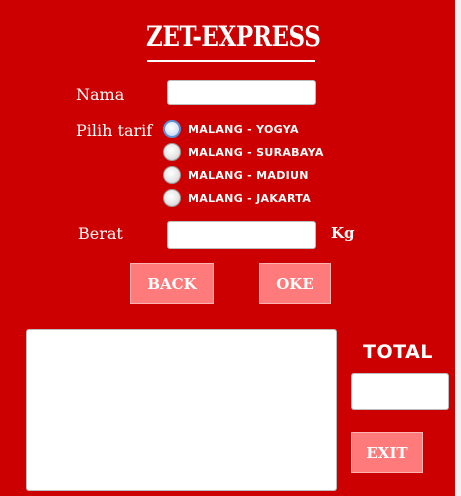  Describe the element at coordinates (343, 233) in the screenshot. I see `unit-label: Kg` at that location.